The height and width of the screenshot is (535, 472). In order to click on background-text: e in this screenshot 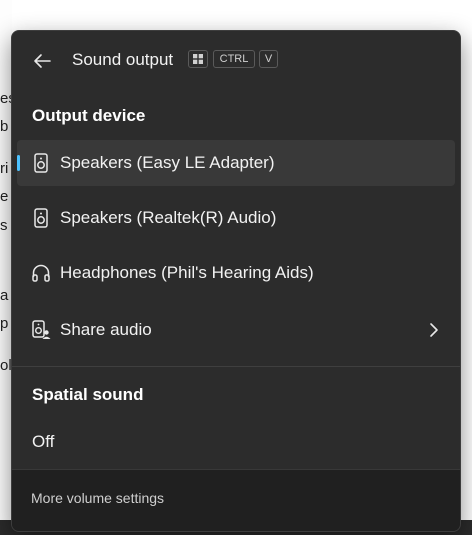, I will do `click(4, 196)`.